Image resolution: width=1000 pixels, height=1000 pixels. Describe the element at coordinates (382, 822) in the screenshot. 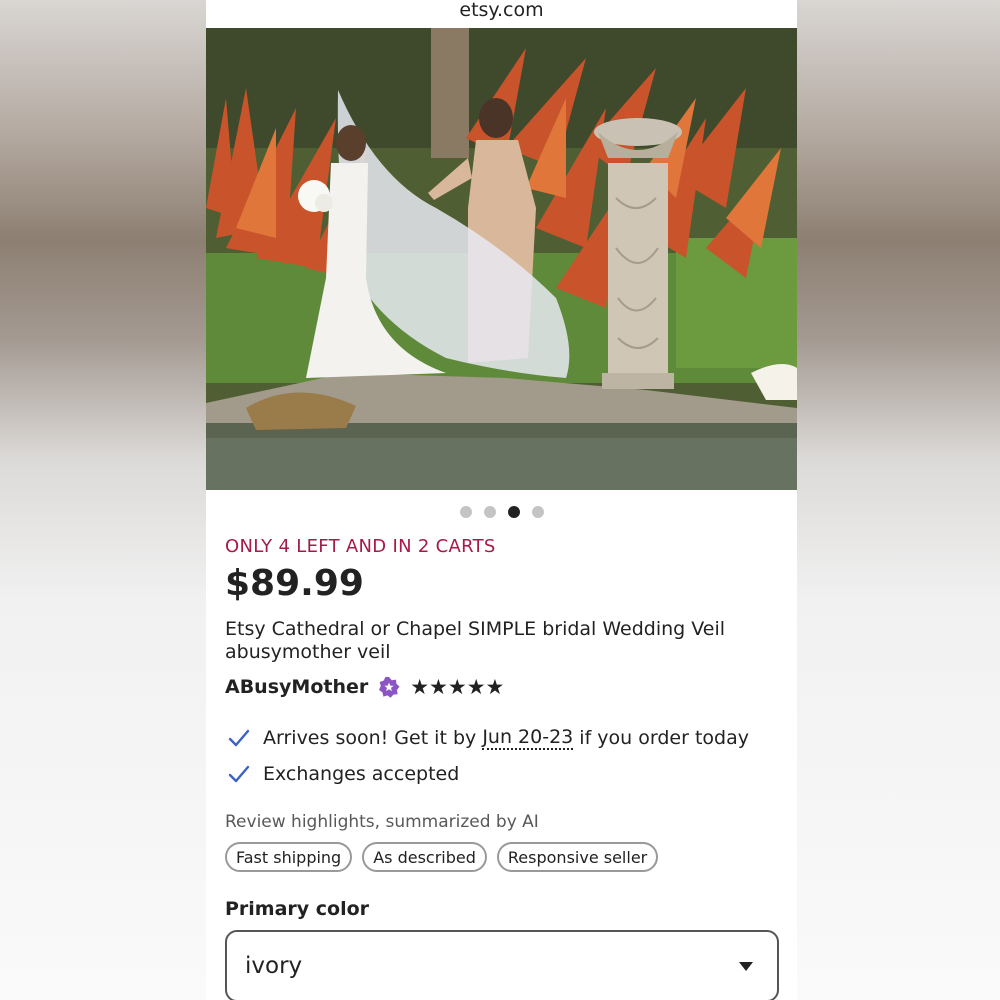

I see `review-highlights-label: Review highlights, summarized by AI` at that location.